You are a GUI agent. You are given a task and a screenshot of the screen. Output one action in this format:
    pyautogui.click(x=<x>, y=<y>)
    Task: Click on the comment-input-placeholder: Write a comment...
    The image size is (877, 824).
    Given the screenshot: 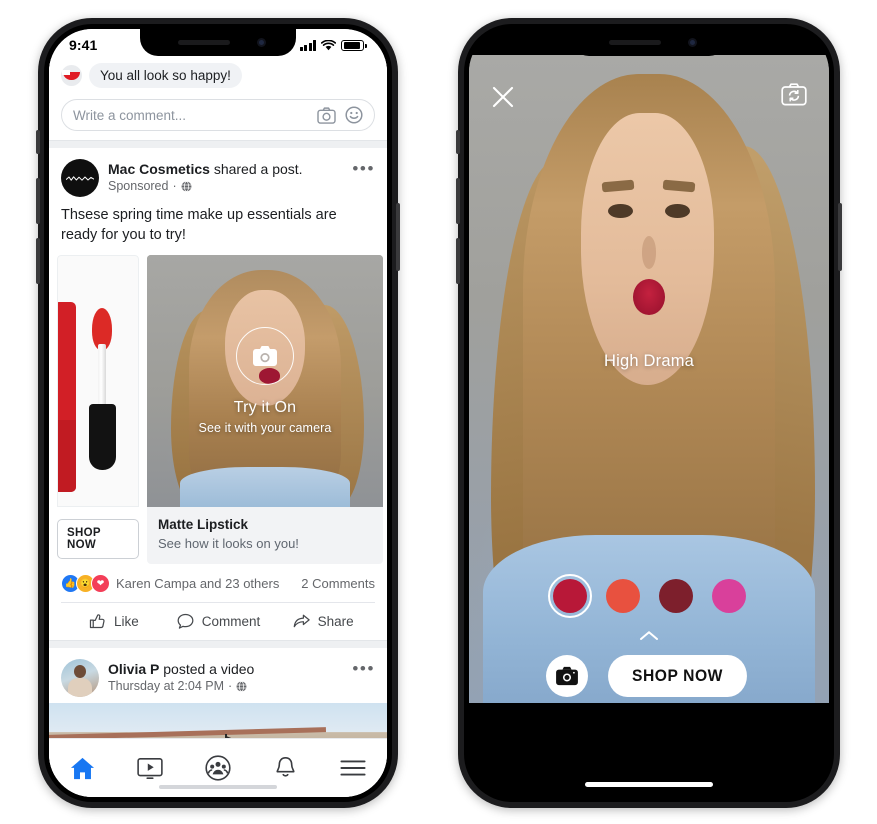 What is the action you would take?
    pyautogui.click(x=130, y=115)
    